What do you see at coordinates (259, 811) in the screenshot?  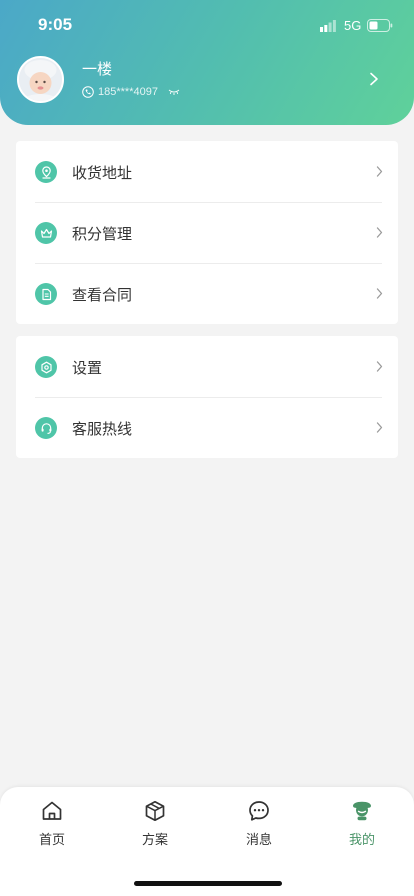 I see `chat-icon` at bounding box center [259, 811].